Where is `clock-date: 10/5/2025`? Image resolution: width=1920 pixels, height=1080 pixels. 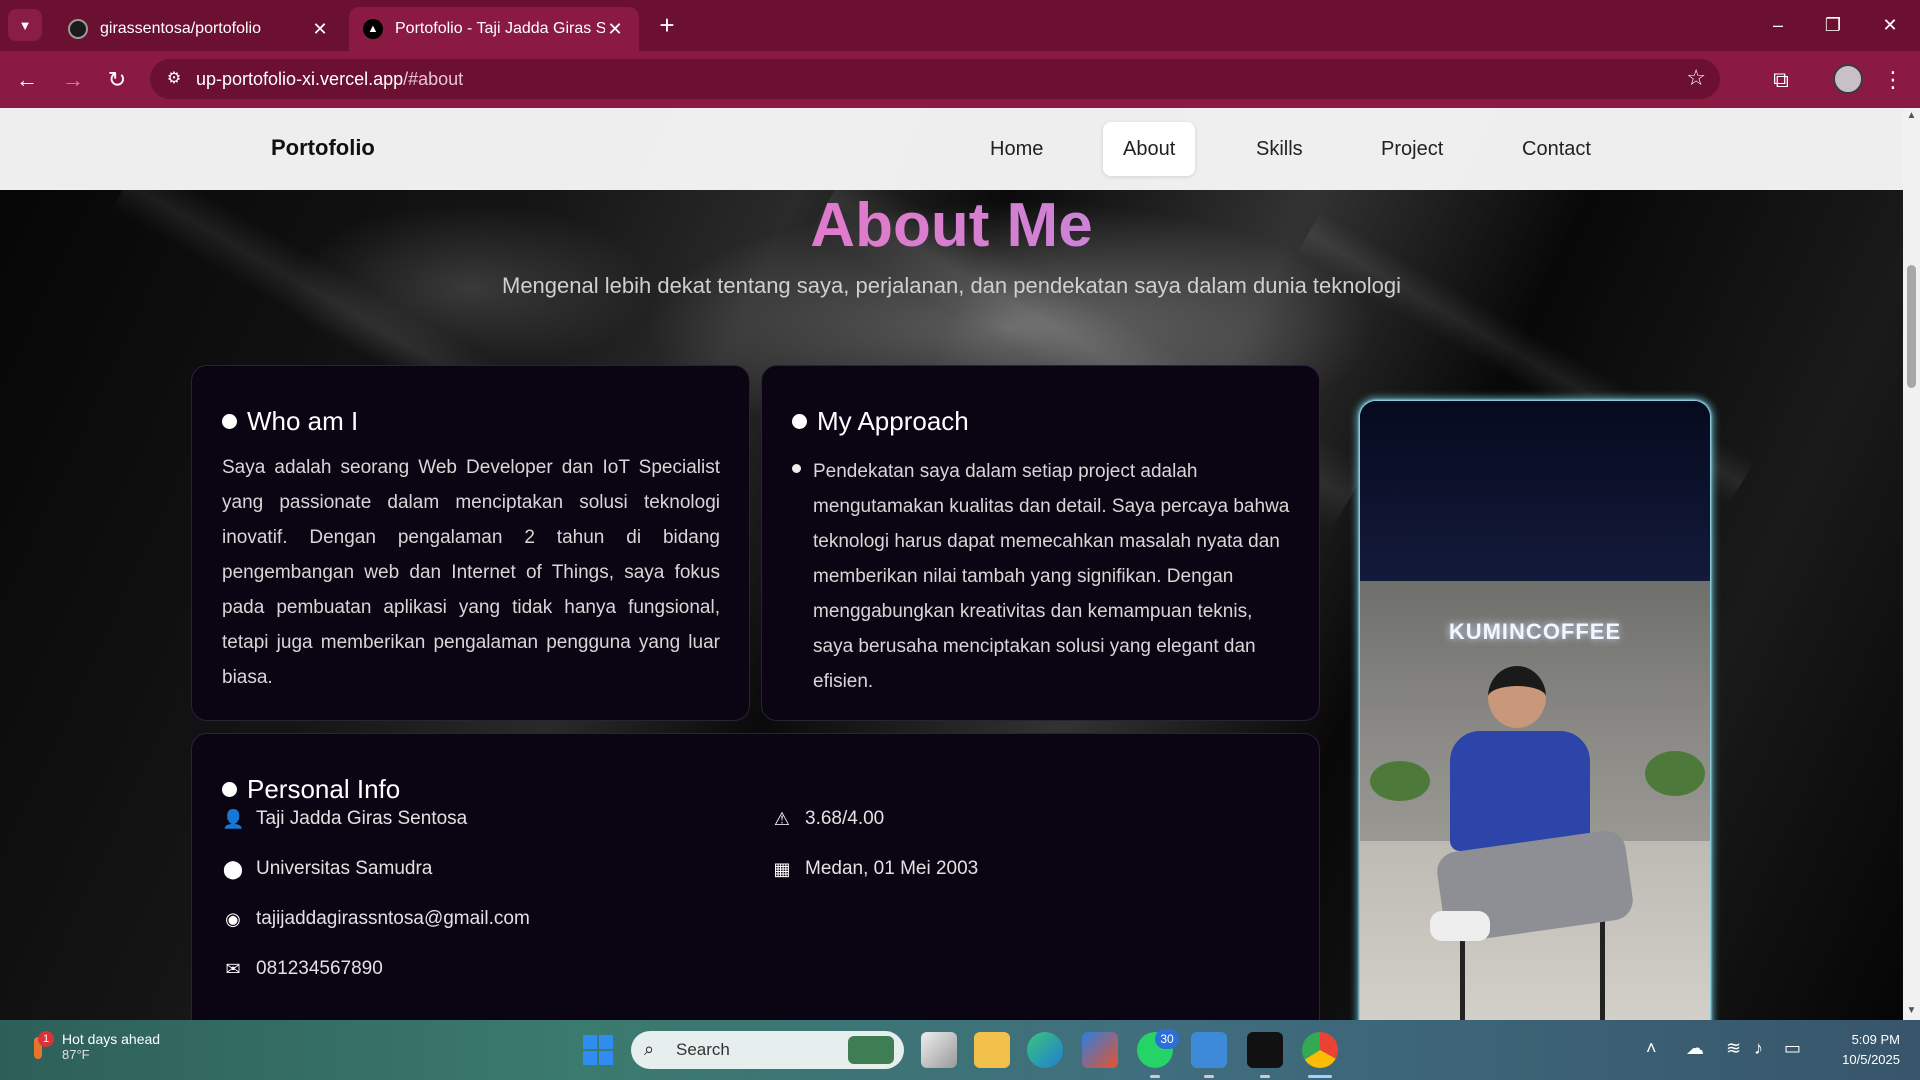 clock-date: 10/5/2025 is located at coordinates (1871, 1059).